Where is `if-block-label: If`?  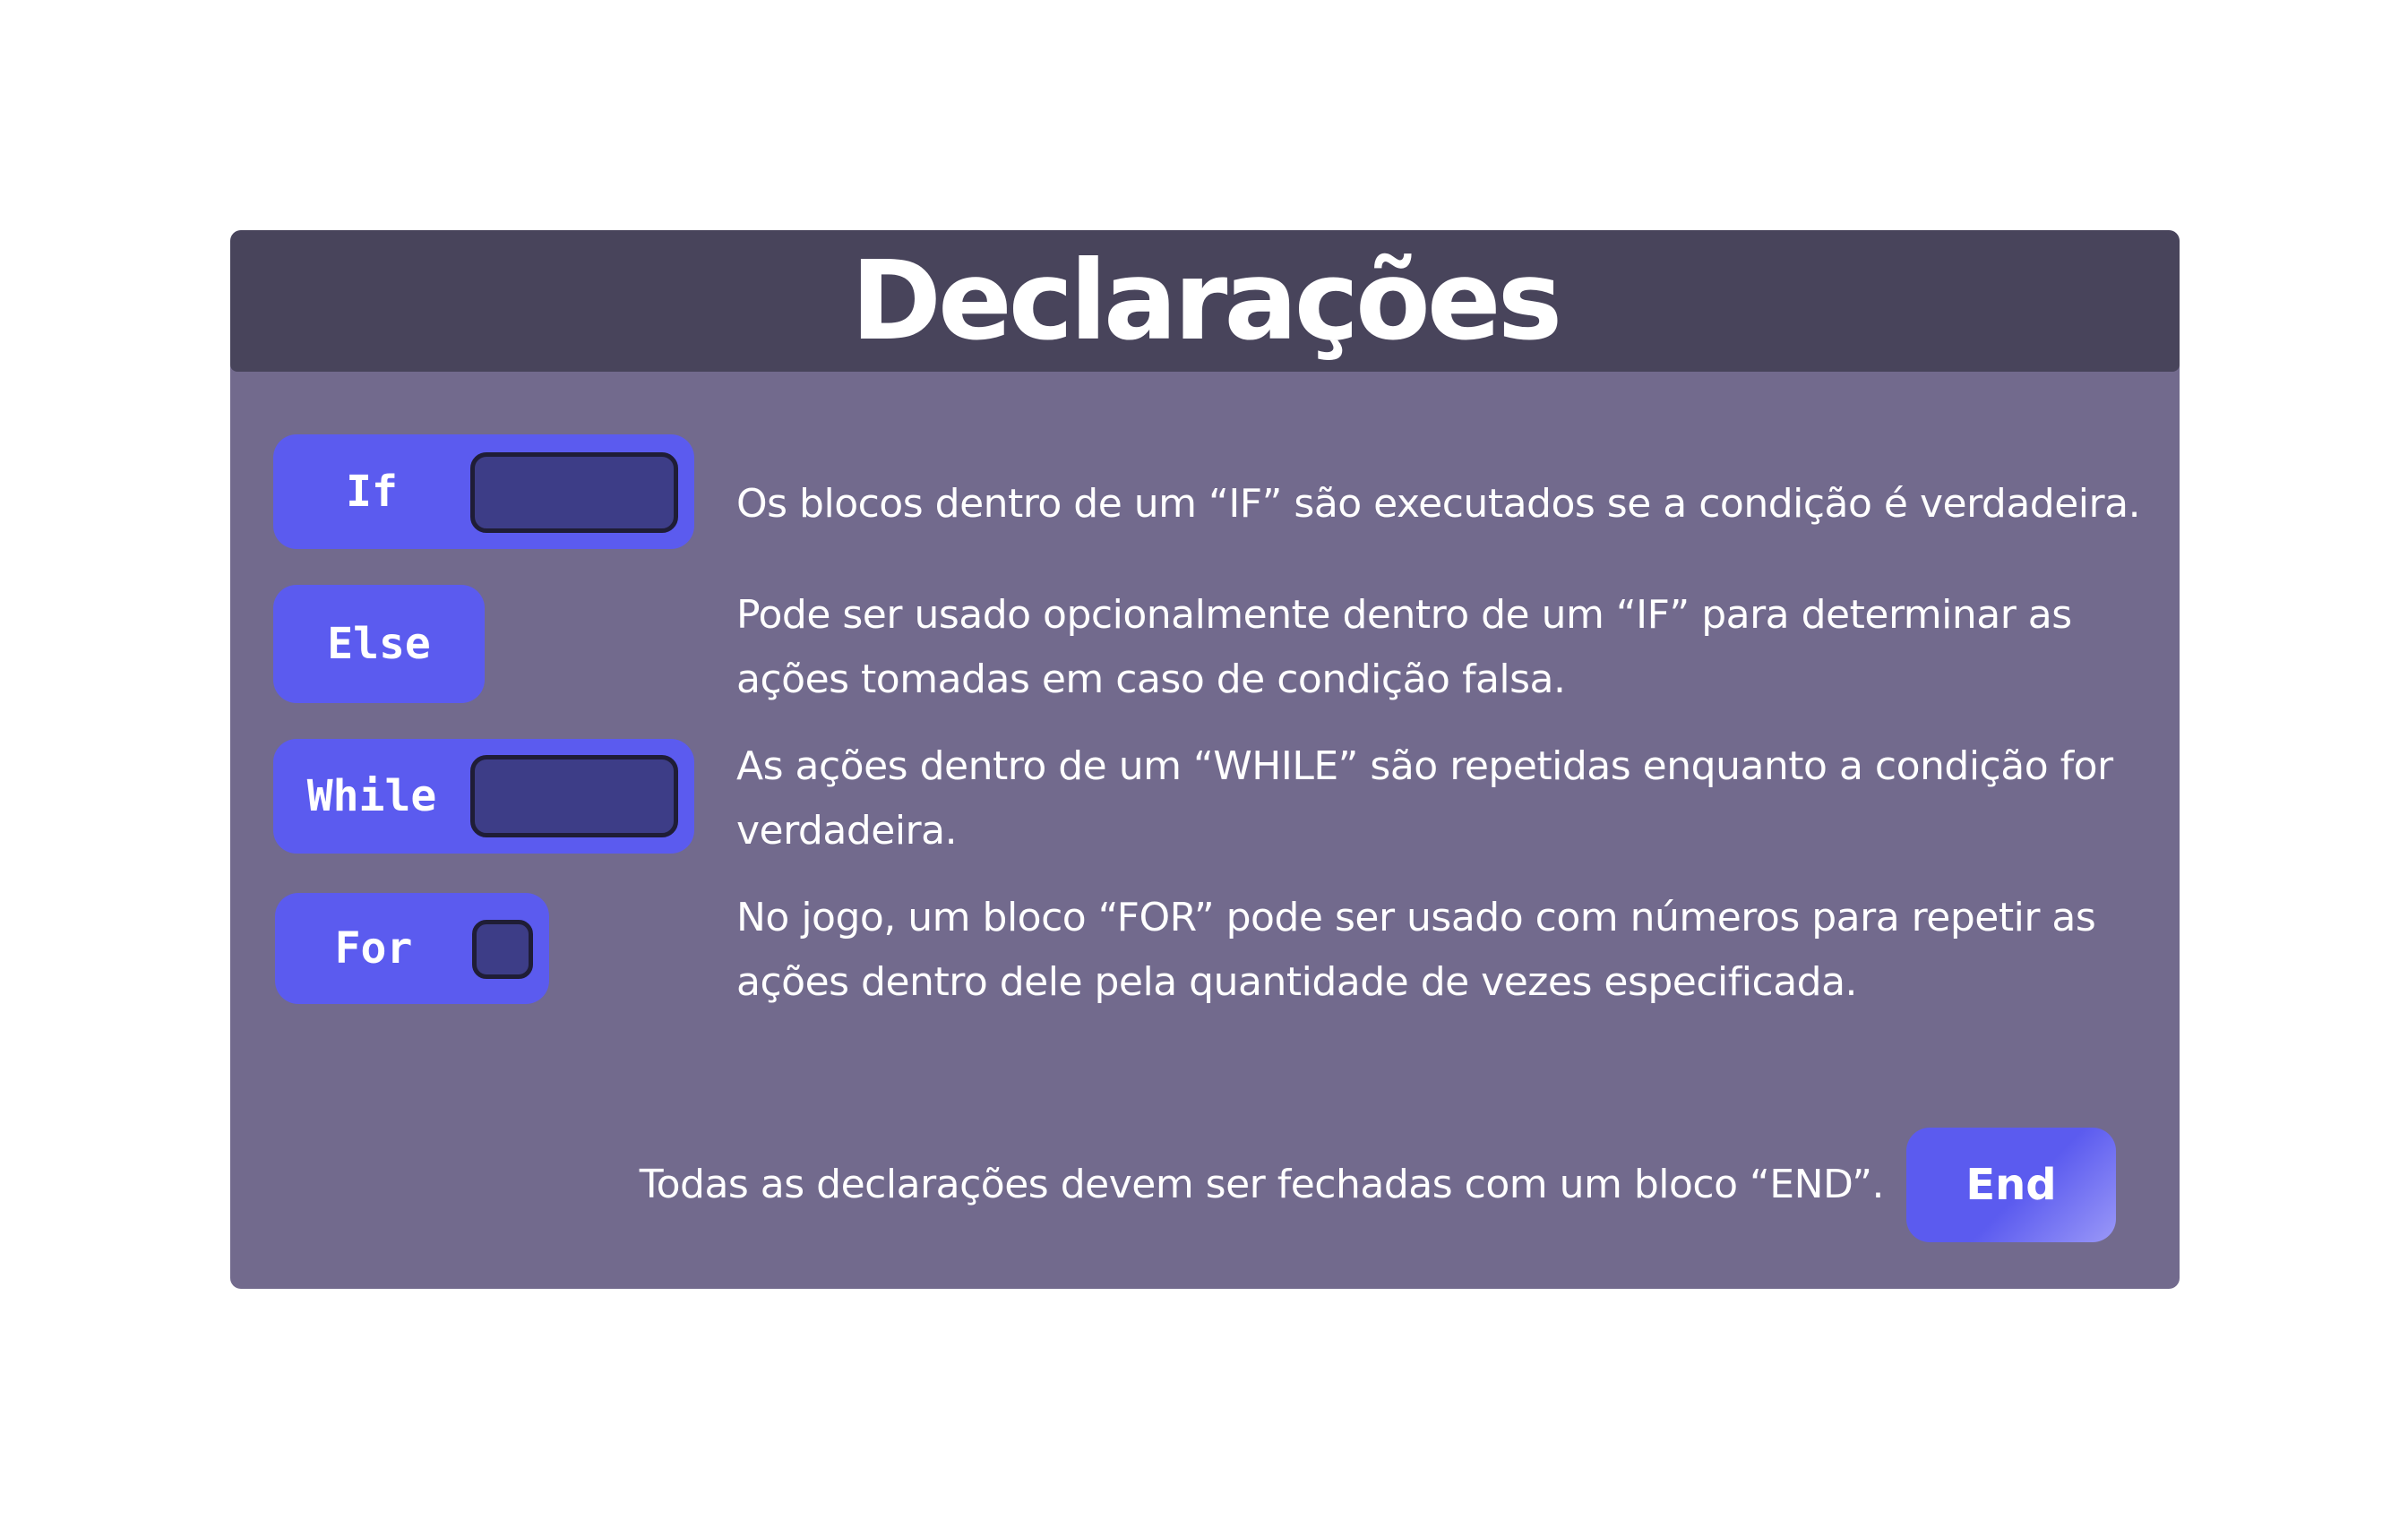 if-block-label: If is located at coordinates (372, 492).